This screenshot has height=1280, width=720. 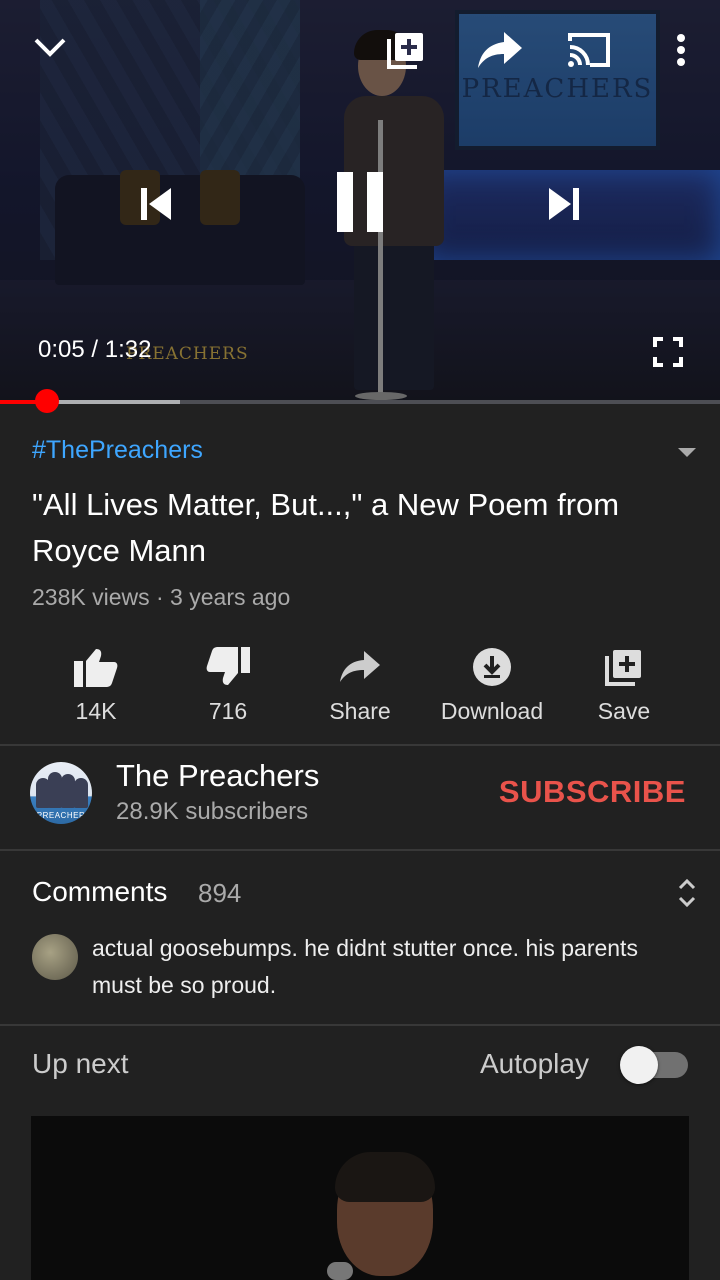 I want to click on video-meta: 238K views · 3 years ago, so click(x=161, y=597).